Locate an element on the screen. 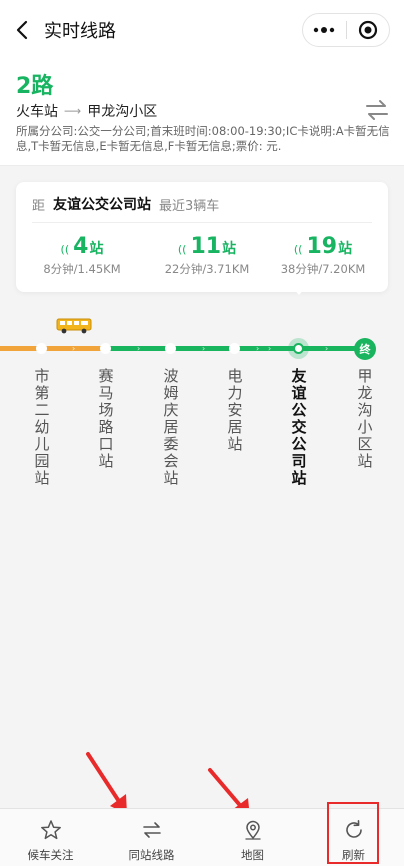 The height and width of the screenshot is (866, 404). bus-arrival-1: (( 4 站 8分钟/1.45KM is located at coordinates (82, 255).